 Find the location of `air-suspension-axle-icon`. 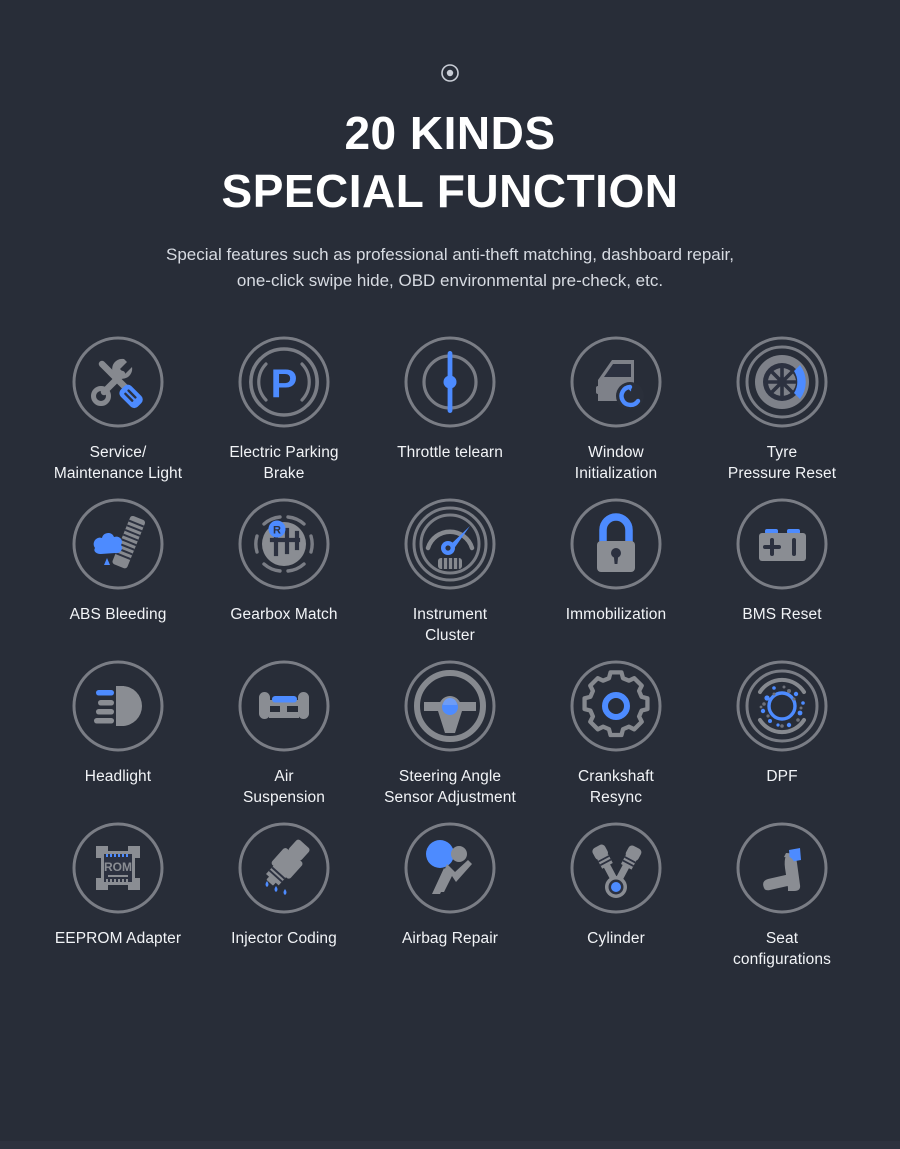

air-suspension-axle-icon is located at coordinates (284, 706).